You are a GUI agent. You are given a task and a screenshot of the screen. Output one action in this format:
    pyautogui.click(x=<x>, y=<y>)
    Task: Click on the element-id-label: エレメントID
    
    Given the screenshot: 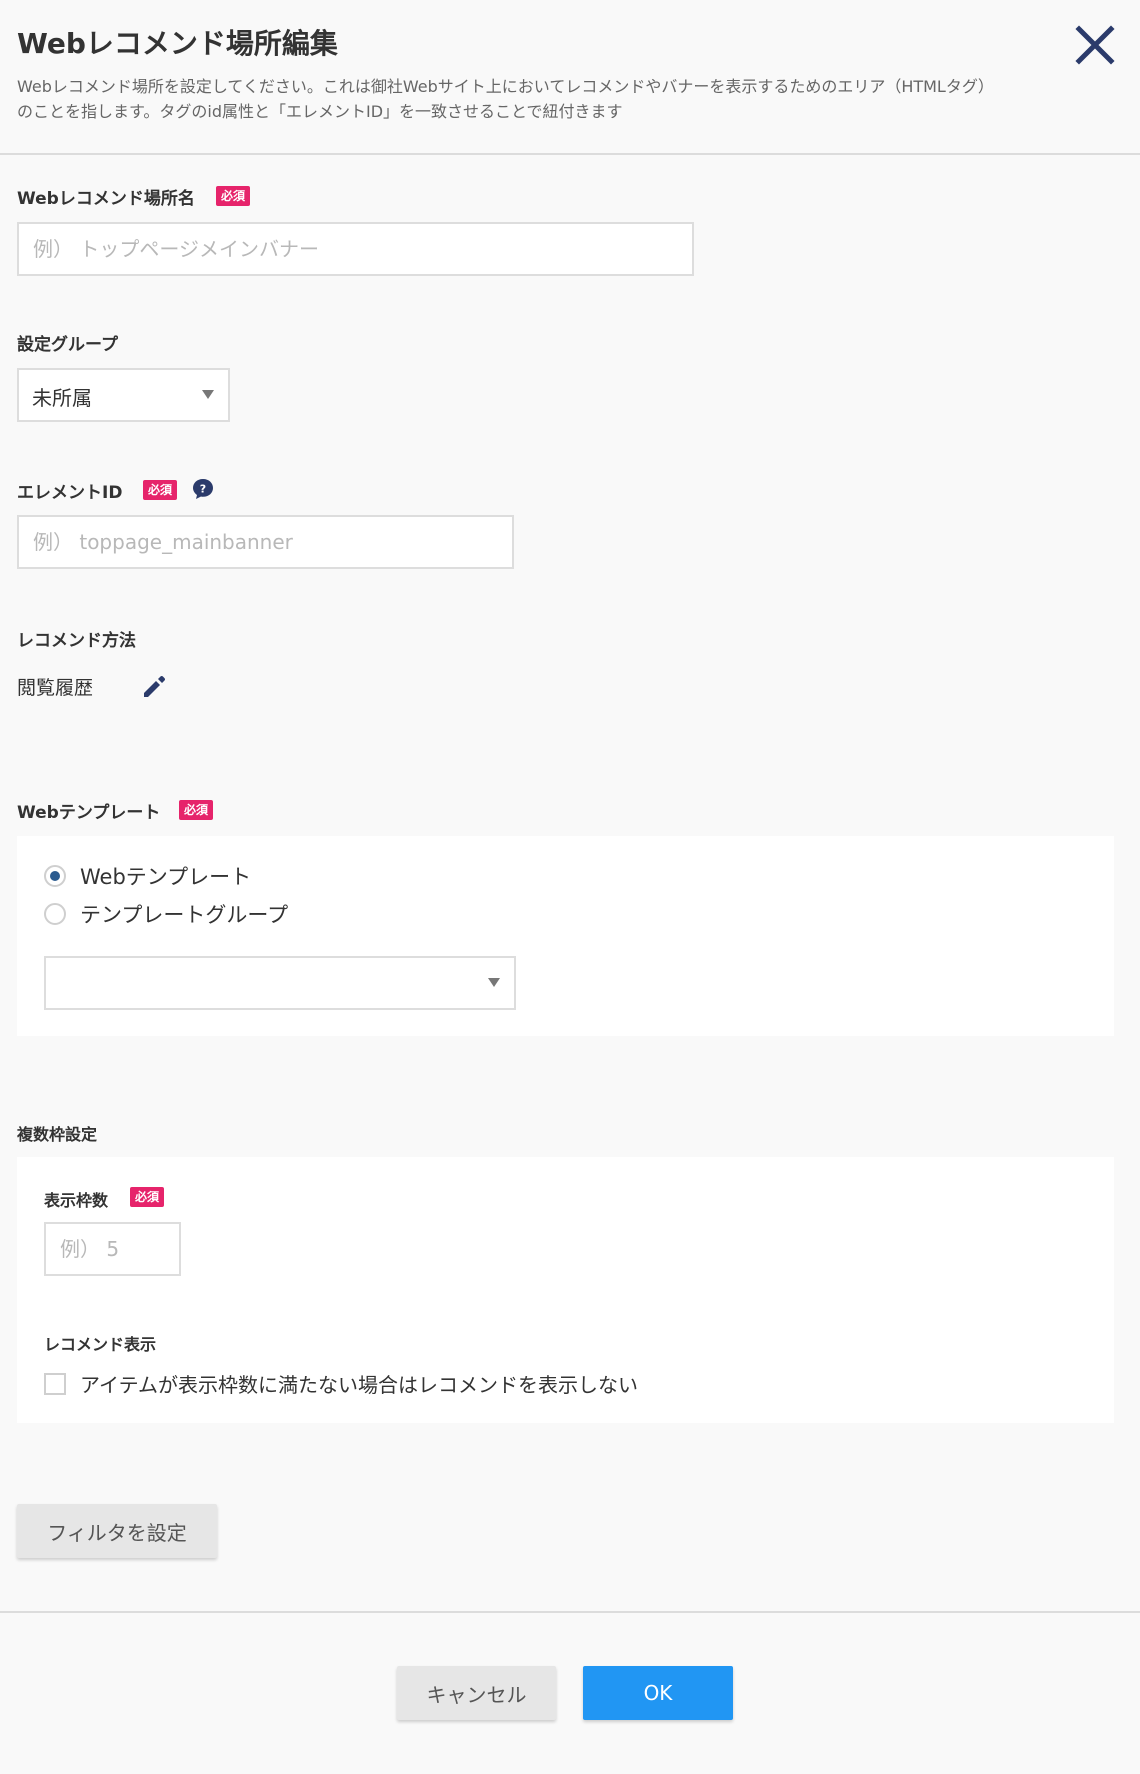 What is the action you would take?
    pyautogui.click(x=70, y=493)
    